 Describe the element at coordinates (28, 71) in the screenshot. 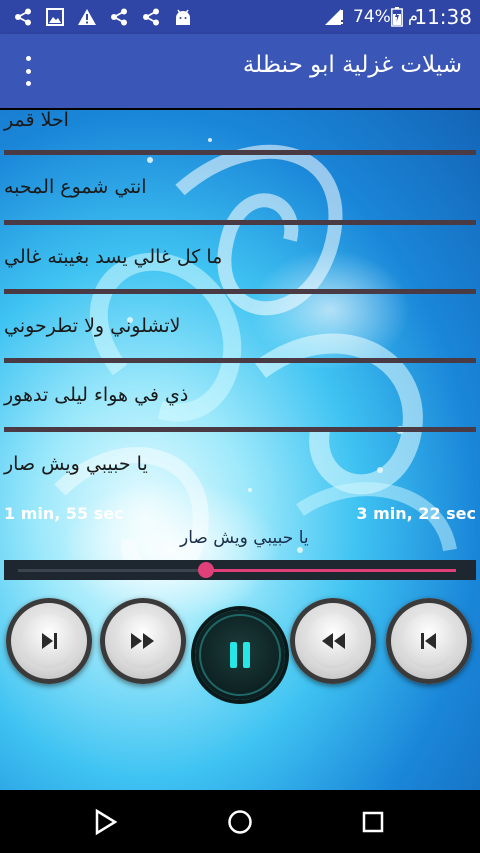

I see `overflow-menu-icon` at that location.